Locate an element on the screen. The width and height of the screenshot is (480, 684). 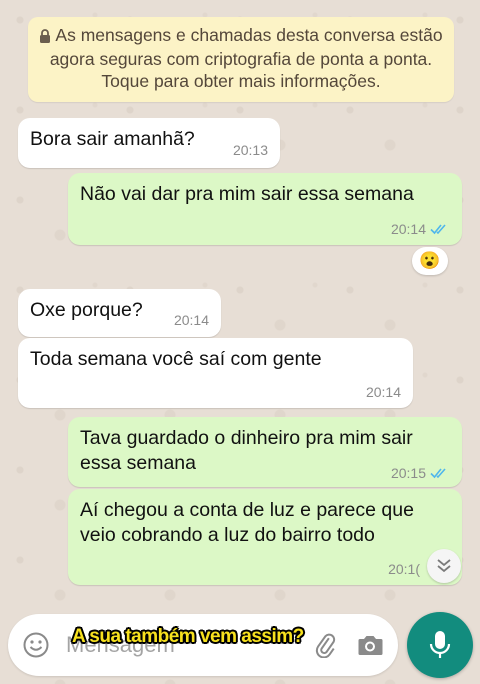
message-bubble: Bora sair amanhã? 20:13 is located at coordinates (149, 143).